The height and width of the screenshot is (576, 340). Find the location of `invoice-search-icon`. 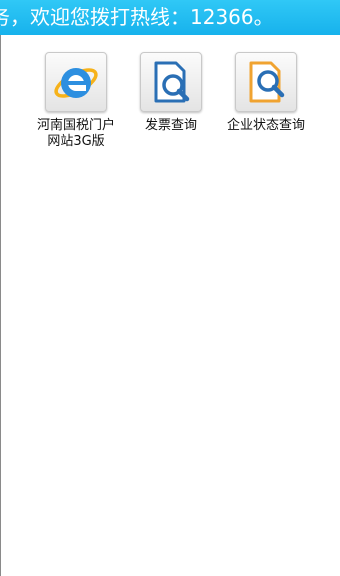

invoice-search-icon is located at coordinates (171, 82).